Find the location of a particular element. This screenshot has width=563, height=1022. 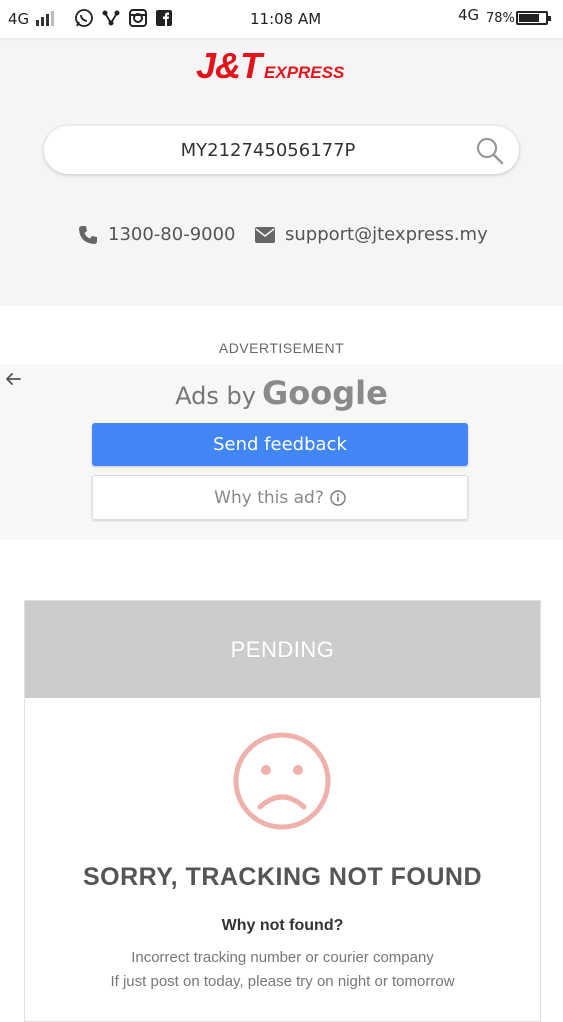

network-type-right: 4G is located at coordinates (469, 15).